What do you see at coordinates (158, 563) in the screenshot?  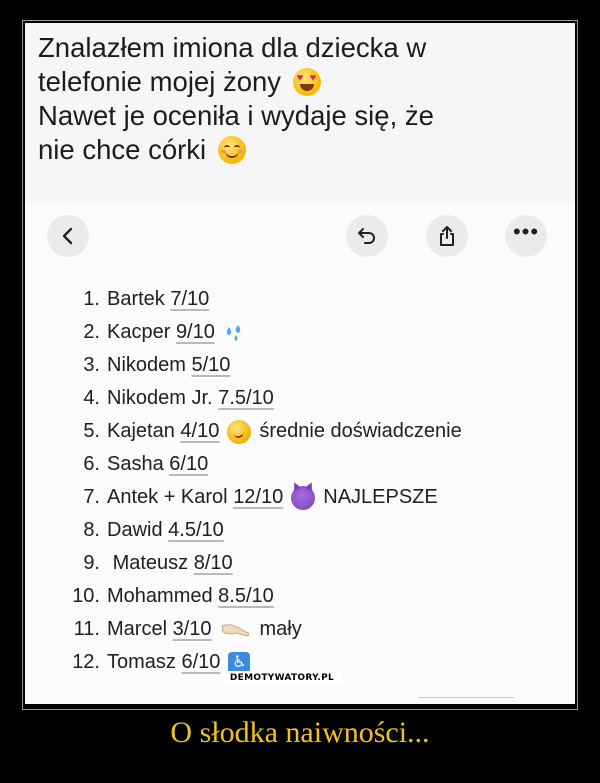 I see `list-item: 9. Mateusz 8/10` at bounding box center [158, 563].